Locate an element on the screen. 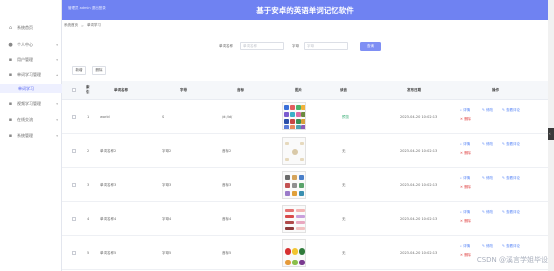 The image size is (554, 271). letter-label: 字母 is located at coordinates (295, 46).